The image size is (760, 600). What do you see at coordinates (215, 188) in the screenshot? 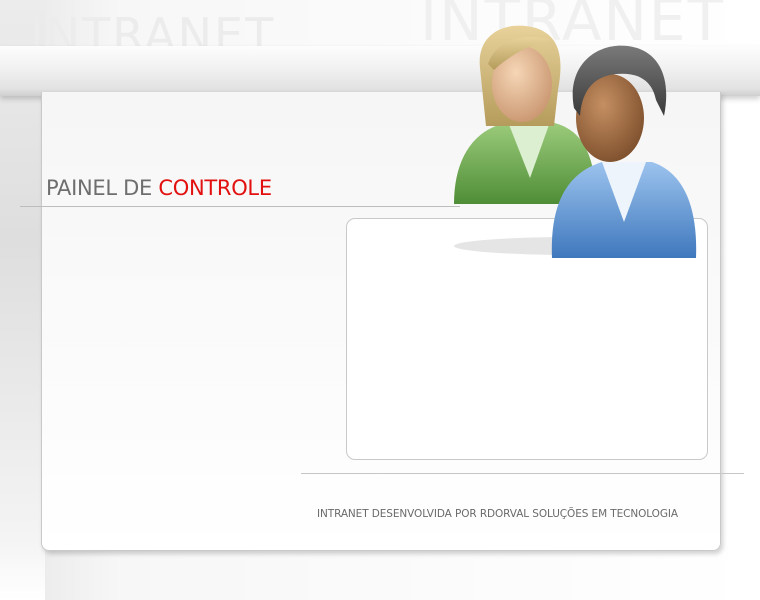
I see `page-title-accent: CONTROLE` at bounding box center [215, 188].